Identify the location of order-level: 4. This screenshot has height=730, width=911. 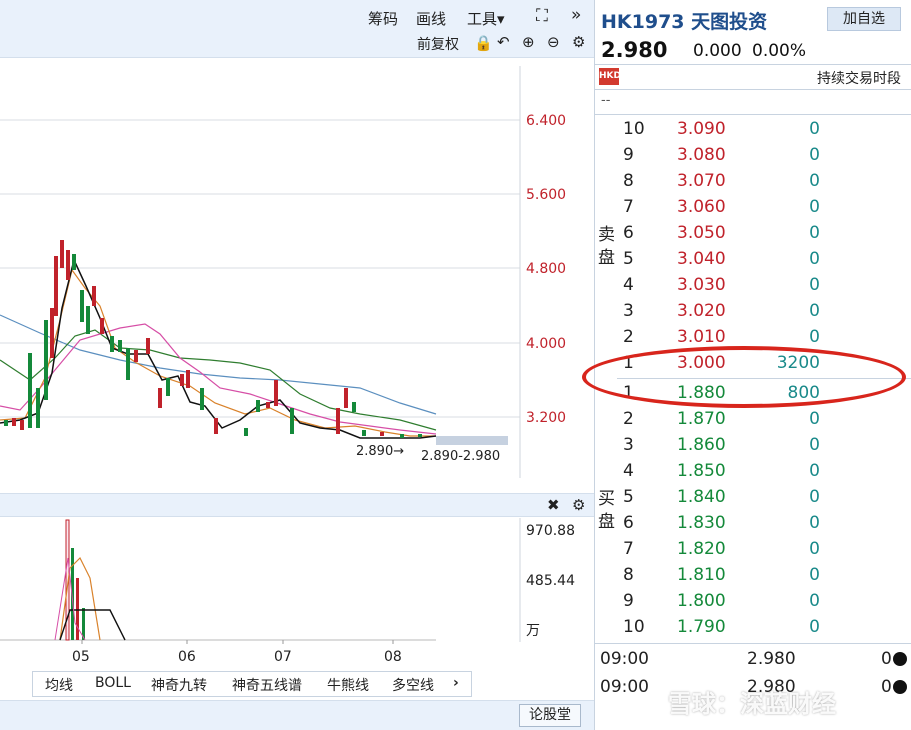
(628, 471).